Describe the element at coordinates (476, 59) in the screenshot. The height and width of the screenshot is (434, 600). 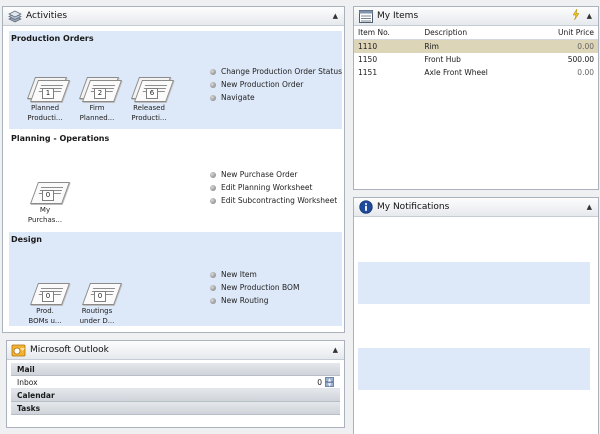
I see `table-row: 1150 Front Hub 500.00` at that location.